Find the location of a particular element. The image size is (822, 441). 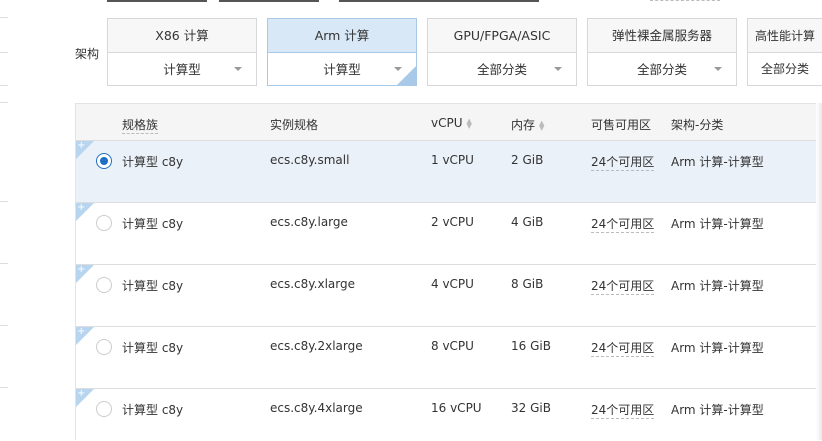

cell-spec: ecs.c8y.2xlarge is located at coordinates (316, 346).